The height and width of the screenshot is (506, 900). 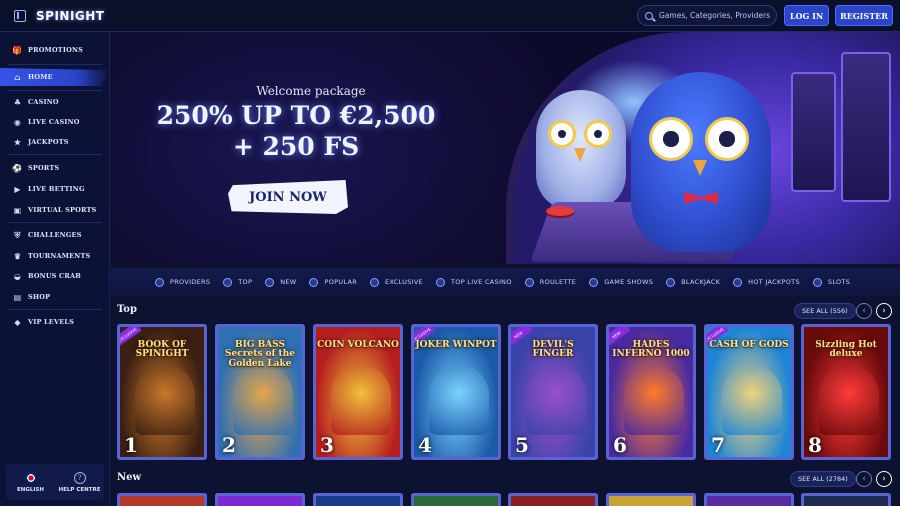 What do you see at coordinates (716, 15) in the screenshot?
I see `search-input` at bounding box center [716, 15].